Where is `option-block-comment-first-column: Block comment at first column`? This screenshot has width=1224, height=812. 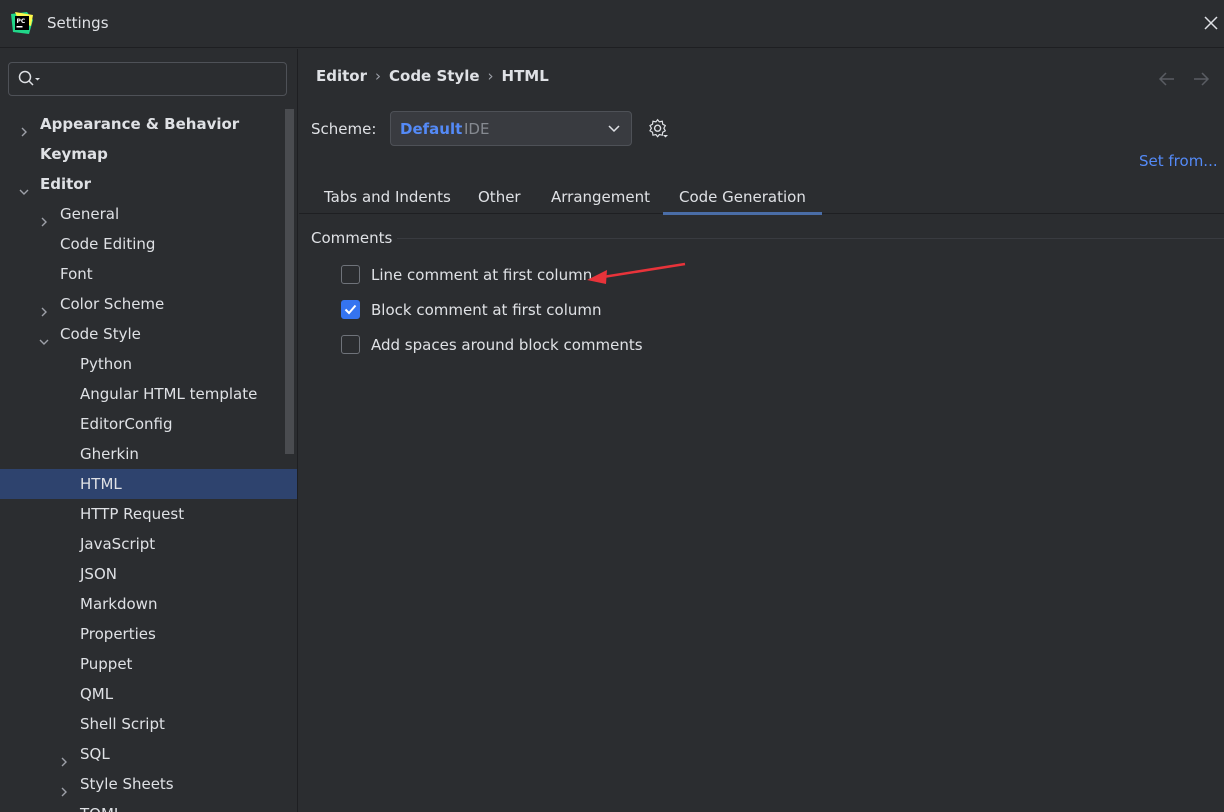
option-block-comment-first-column: Block comment at first column is located at coordinates (591, 310).